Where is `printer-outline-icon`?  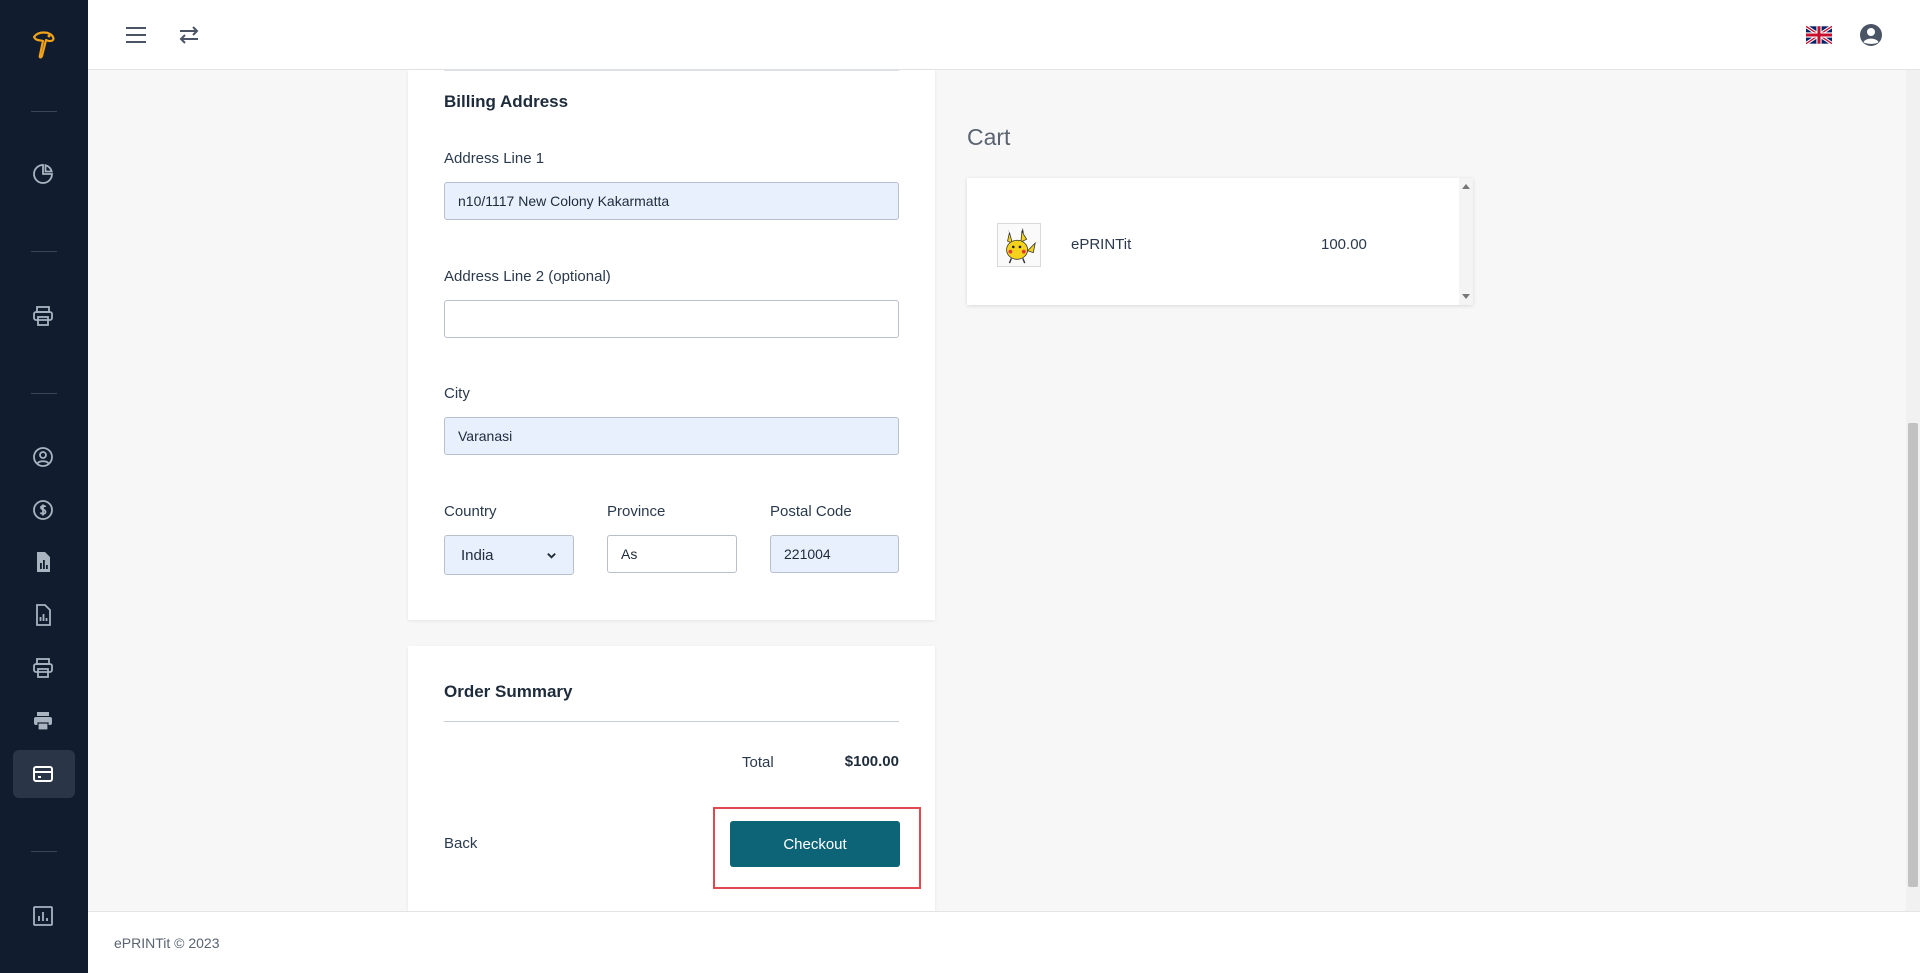
printer-outline-icon is located at coordinates (43, 668).